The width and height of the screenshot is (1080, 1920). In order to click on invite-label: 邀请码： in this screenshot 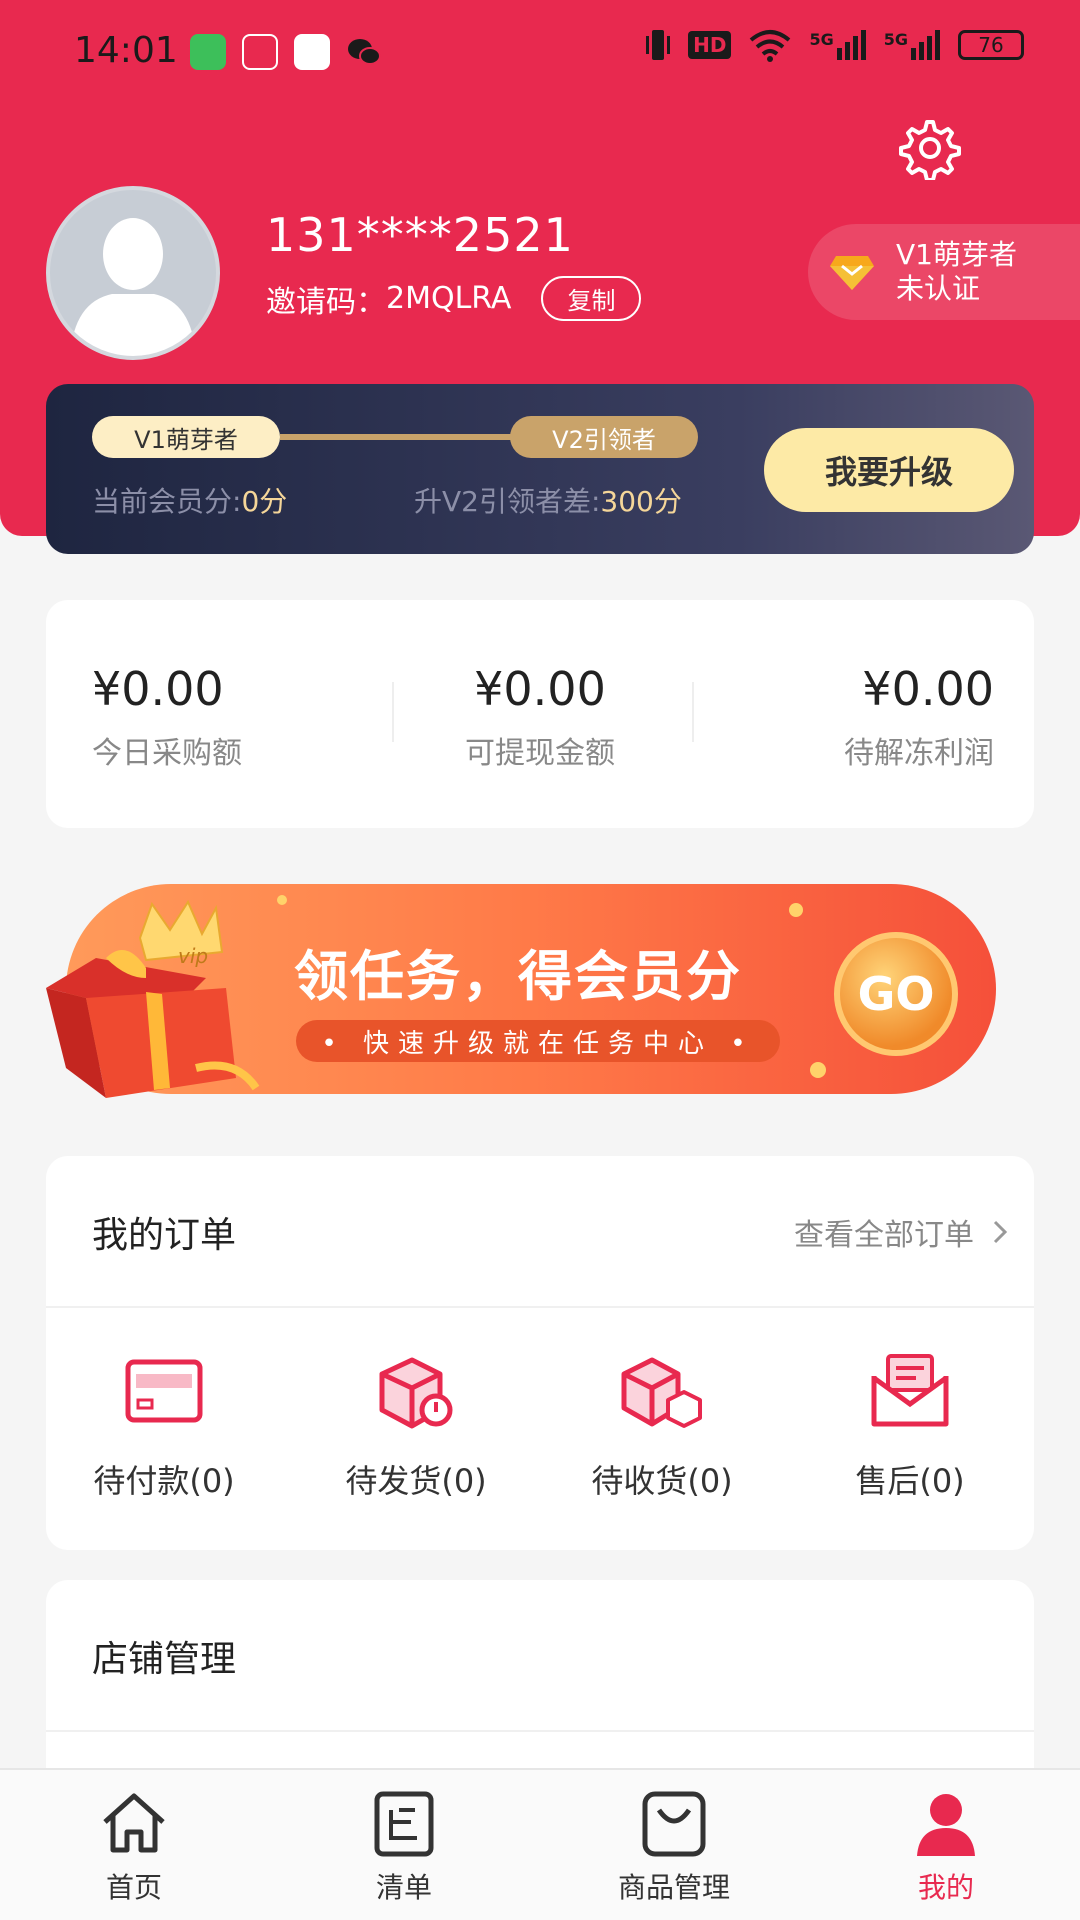, I will do `click(326, 302)`.